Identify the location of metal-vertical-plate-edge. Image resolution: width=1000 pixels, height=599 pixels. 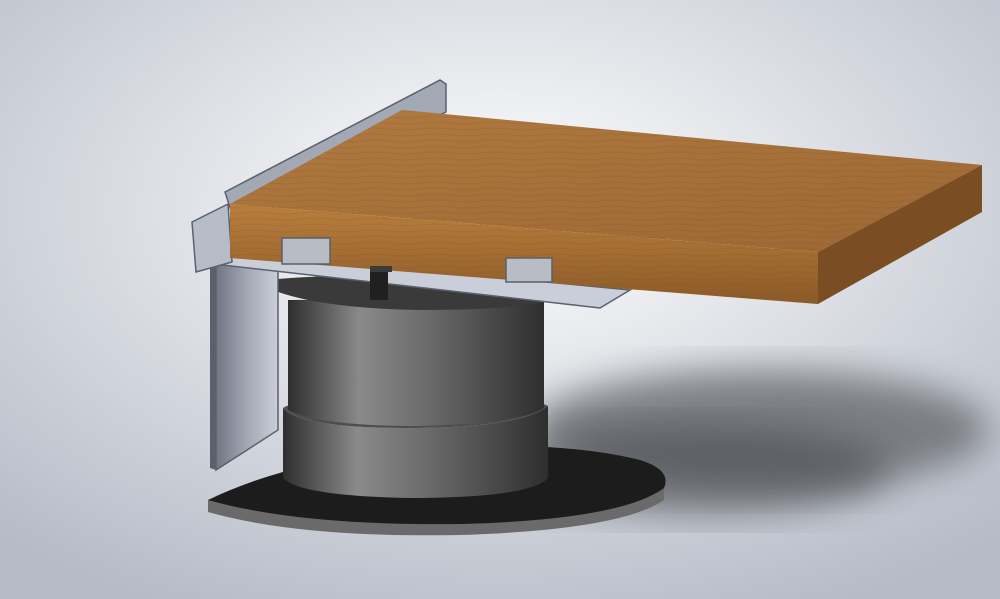
(213, 366).